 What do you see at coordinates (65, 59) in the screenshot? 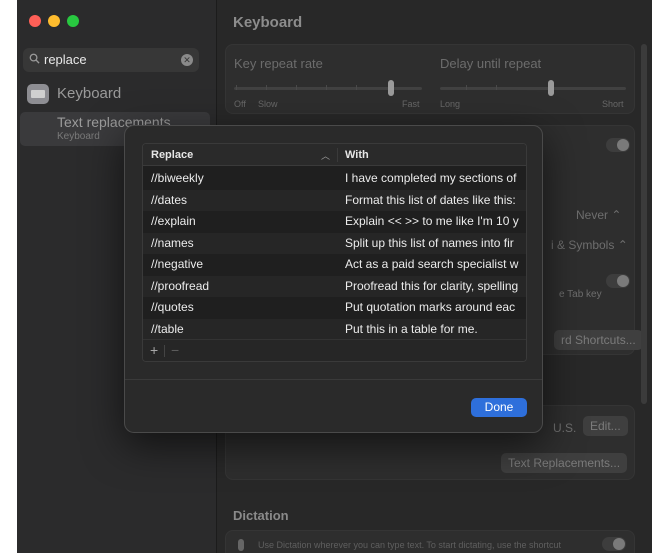
I see `search-input: replace` at bounding box center [65, 59].